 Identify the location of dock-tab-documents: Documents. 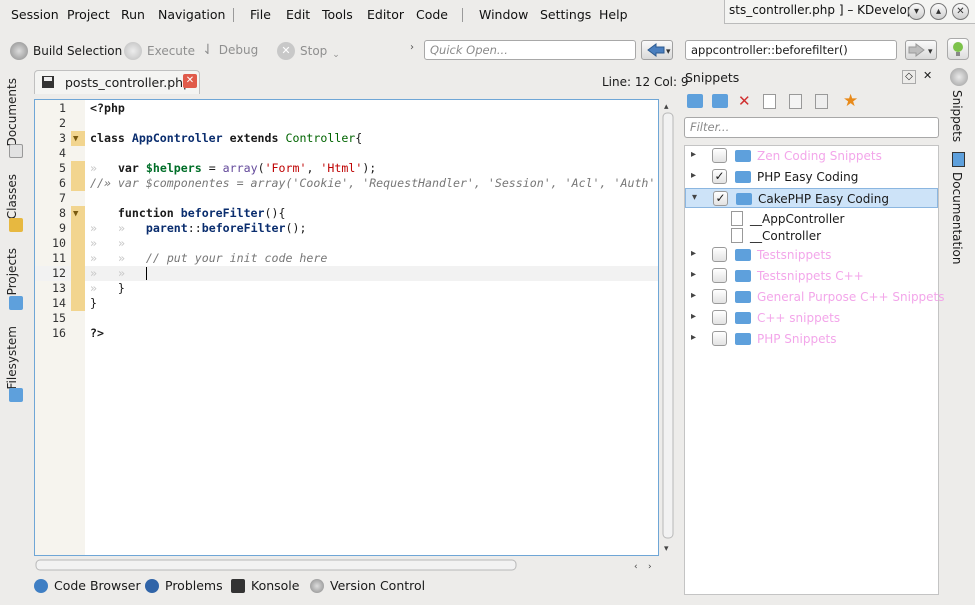
(12, 112).